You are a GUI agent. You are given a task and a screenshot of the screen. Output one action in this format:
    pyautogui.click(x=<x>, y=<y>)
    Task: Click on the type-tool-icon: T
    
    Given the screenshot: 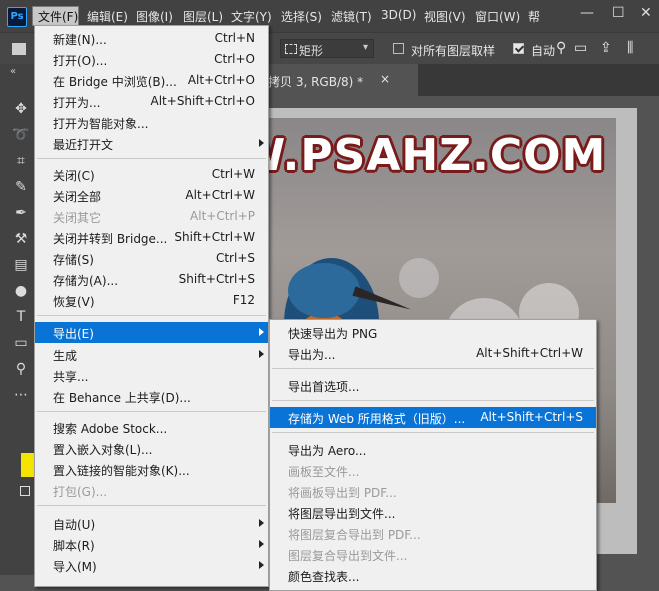 What is the action you would take?
    pyautogui.click(x=21, y=317)
    